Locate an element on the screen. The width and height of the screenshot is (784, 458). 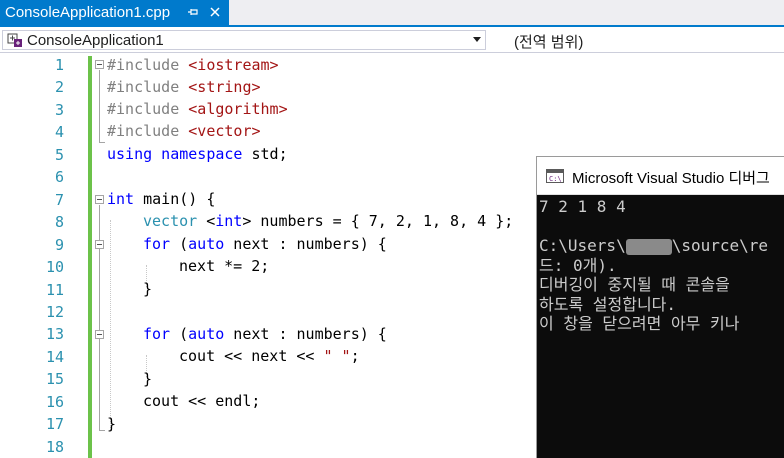
code-line-16: cout << endl; is located at coordinates (201, 401).